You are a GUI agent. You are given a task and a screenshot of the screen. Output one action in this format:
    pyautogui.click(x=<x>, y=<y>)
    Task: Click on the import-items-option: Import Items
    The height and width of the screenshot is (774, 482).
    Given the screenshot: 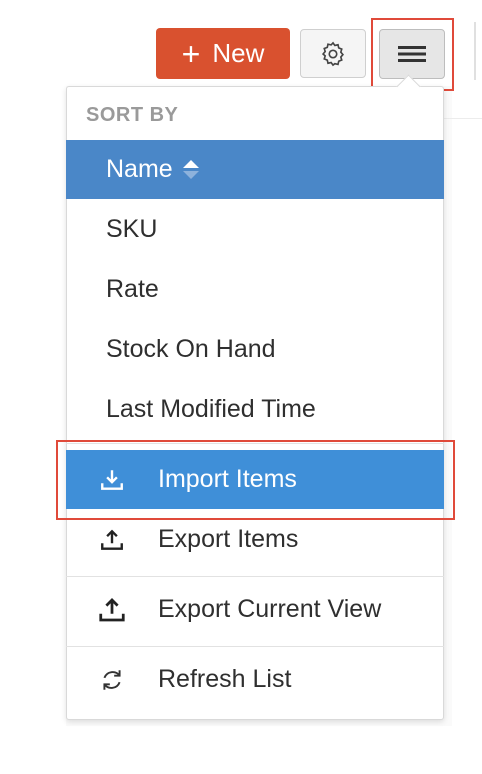 What is the action you would take?
    pyautogui.click(x=255, y=479)
    